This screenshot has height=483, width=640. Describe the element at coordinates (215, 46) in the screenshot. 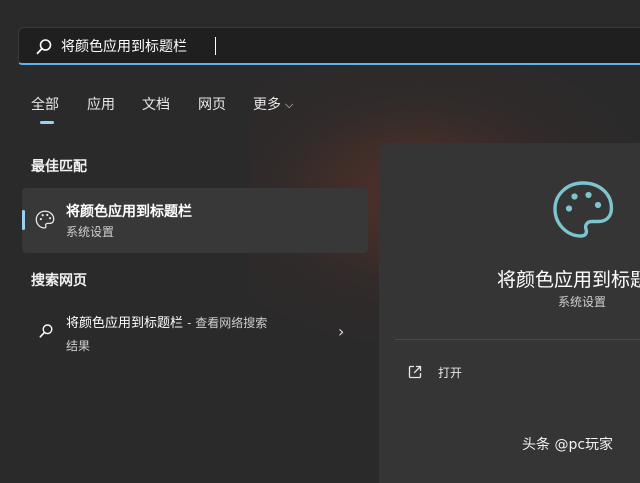

I see `text-caret` at that location.